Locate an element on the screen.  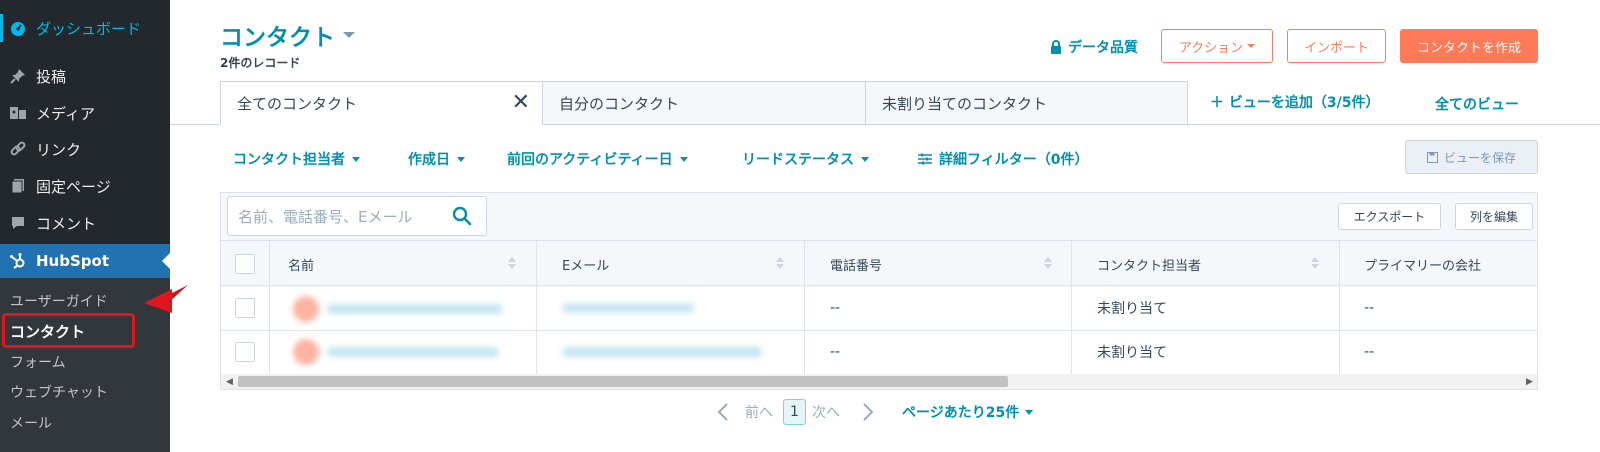
actions-button: アクション is located at coordinates (1217, 46).